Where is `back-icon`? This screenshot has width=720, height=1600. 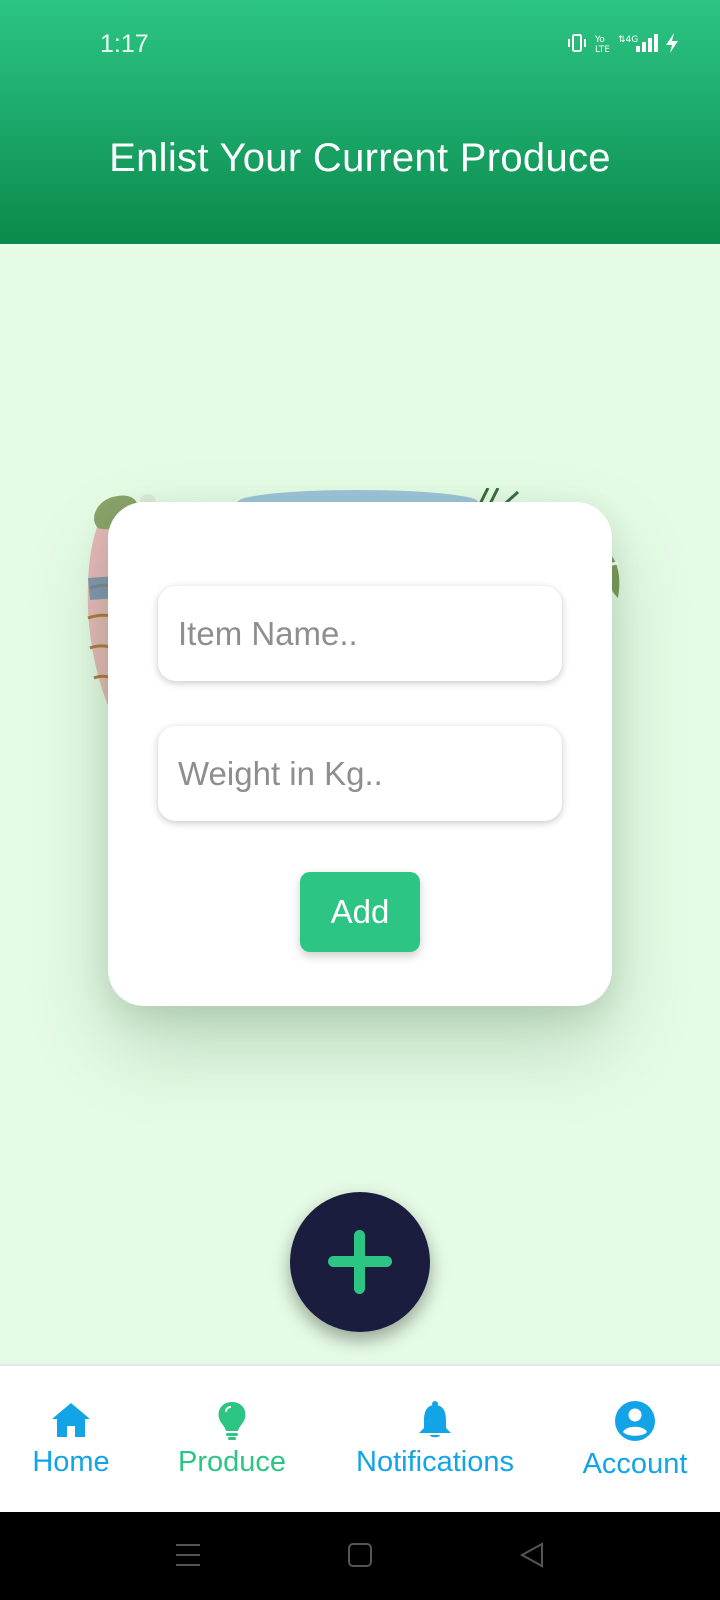
back-icon is located at coordinates (532, 1555).